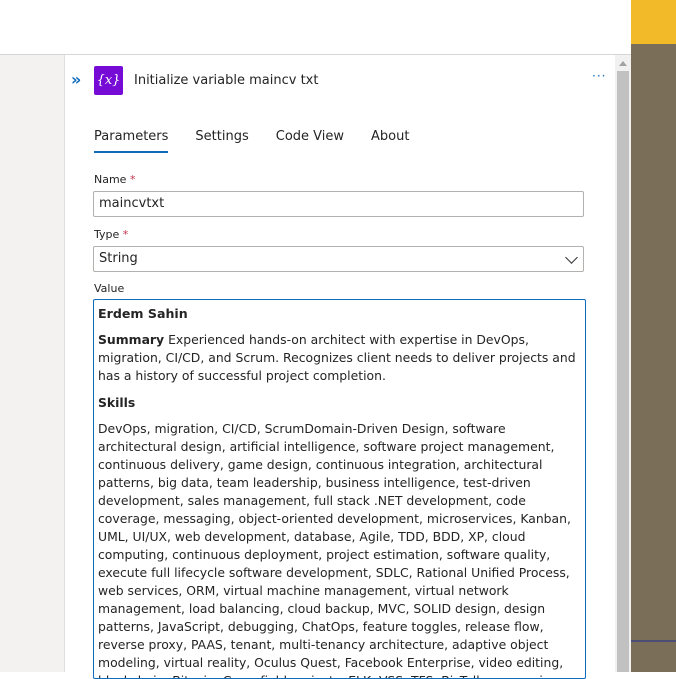  What do you see at coordinates (143, 313) in the screenshot?
I see `value-person-name: Erdem Sahin` at bounding box center [143, 313].